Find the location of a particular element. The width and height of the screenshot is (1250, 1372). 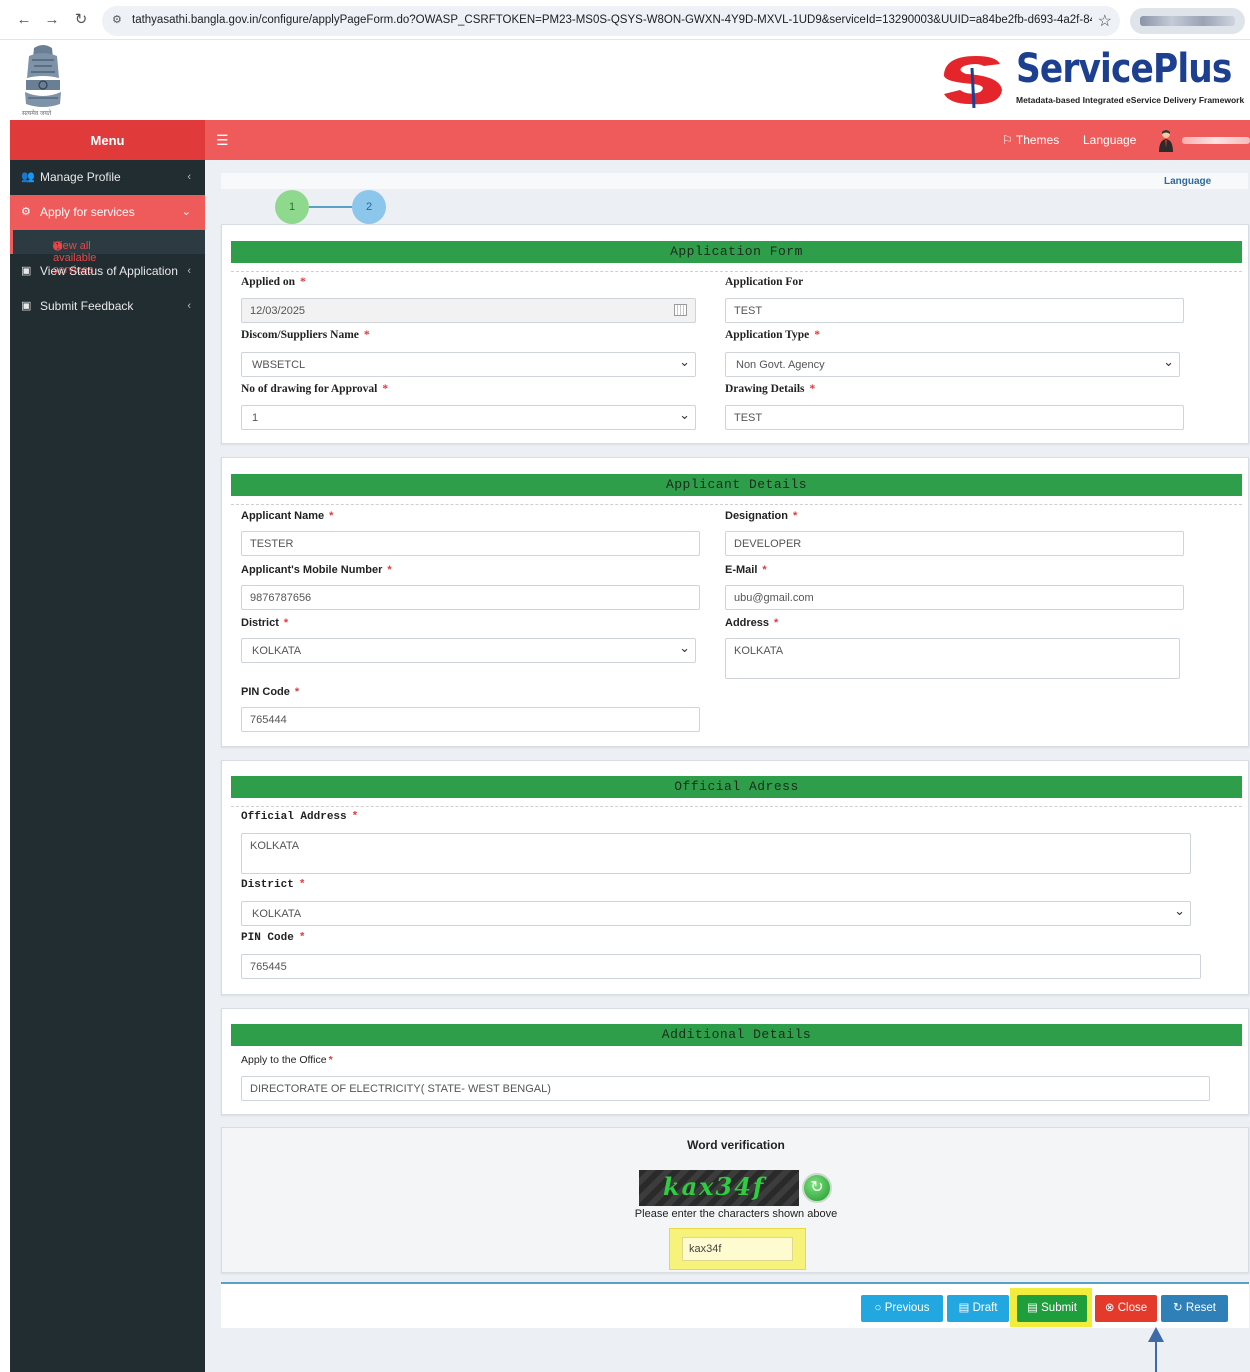

refresh-captcha-icon: ↻ is located at coordinates (817, 1188).